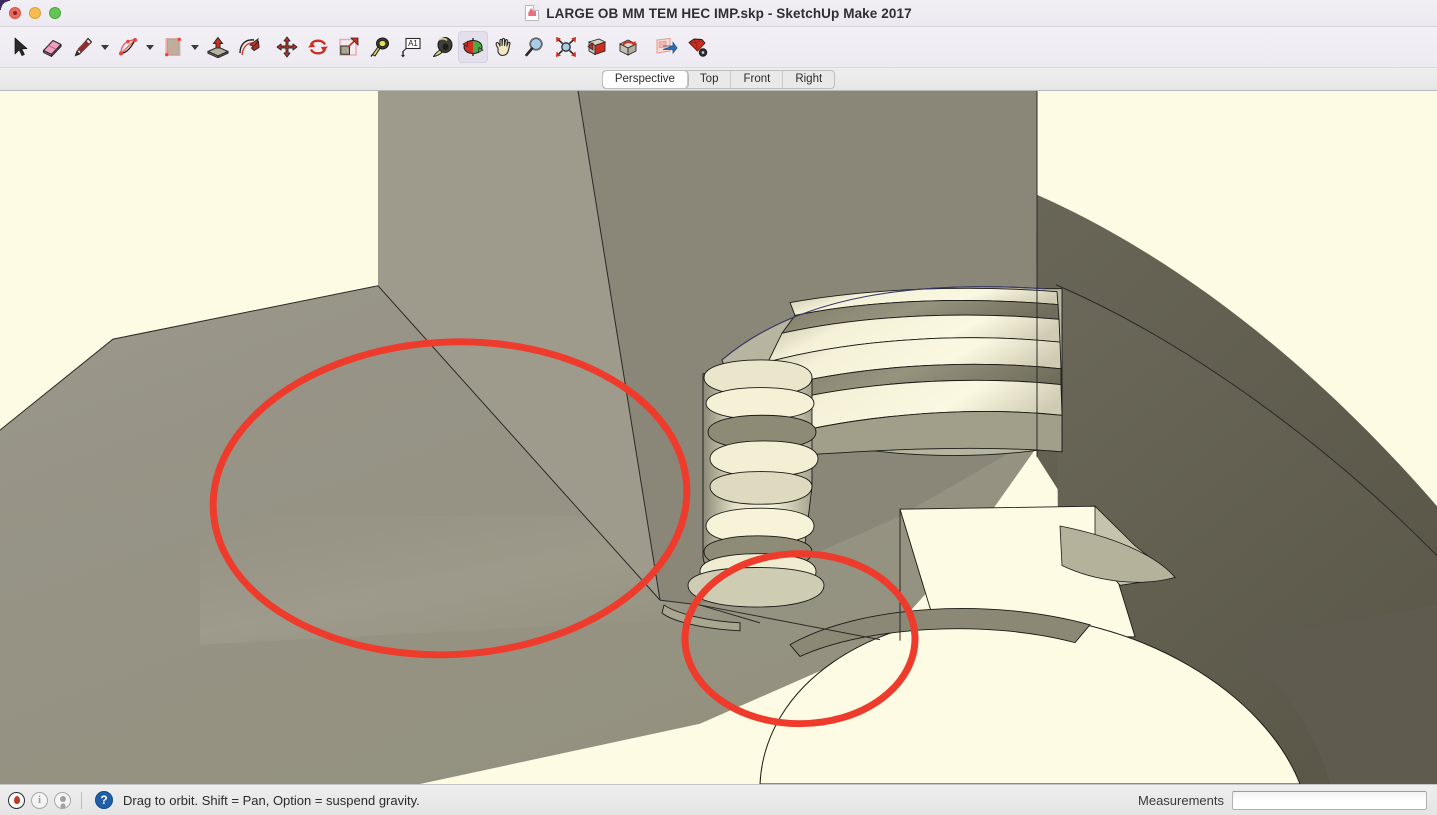 Image resolution: width=1437 pixels, height=815 pixels. What do you see at coordinates (21, 47) in the screenshot?
I see `select-tool` at bounding box center [21, 47].